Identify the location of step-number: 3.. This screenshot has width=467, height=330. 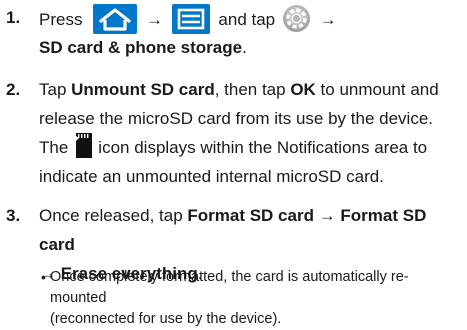
(13, 215).